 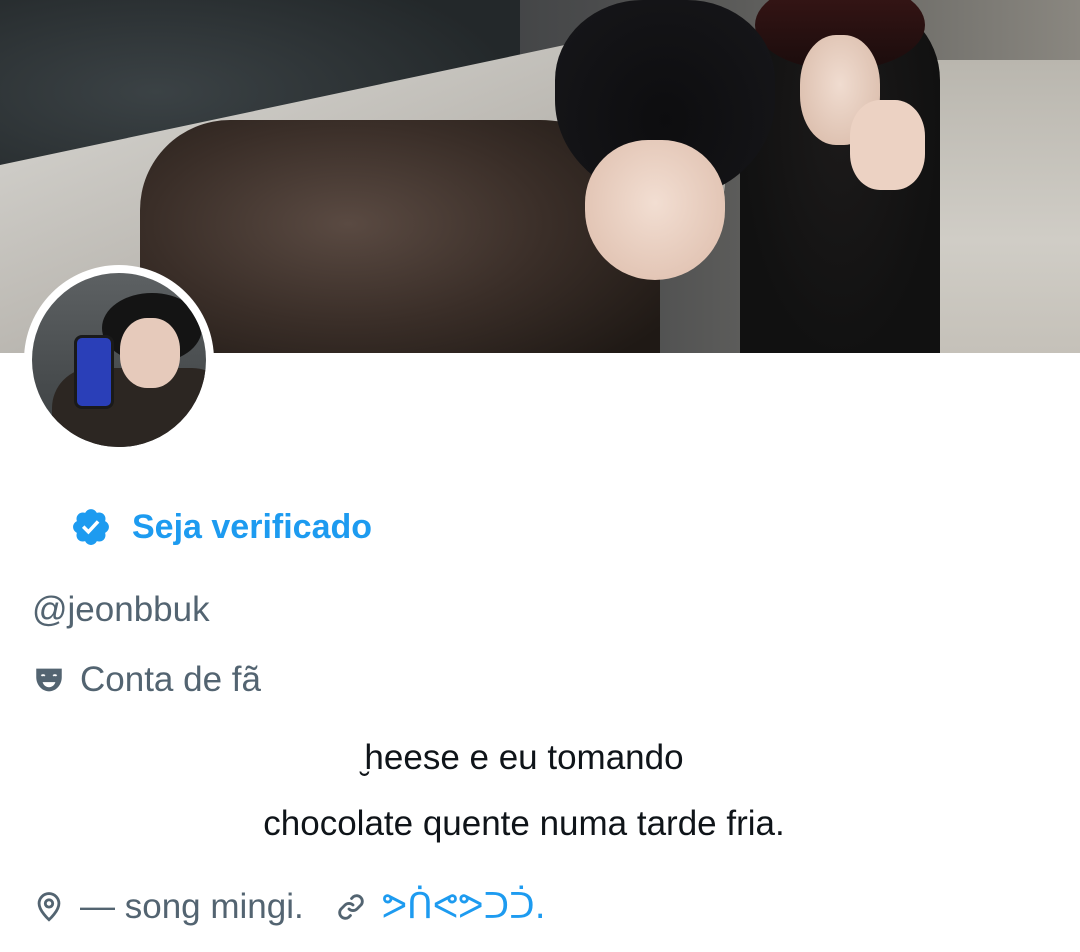 What do you see at coordinates (524, 823) in the screenshot?
I see `bio-line-2: chocolate quente numa tarde fria.` at bounding box center [524, 823].